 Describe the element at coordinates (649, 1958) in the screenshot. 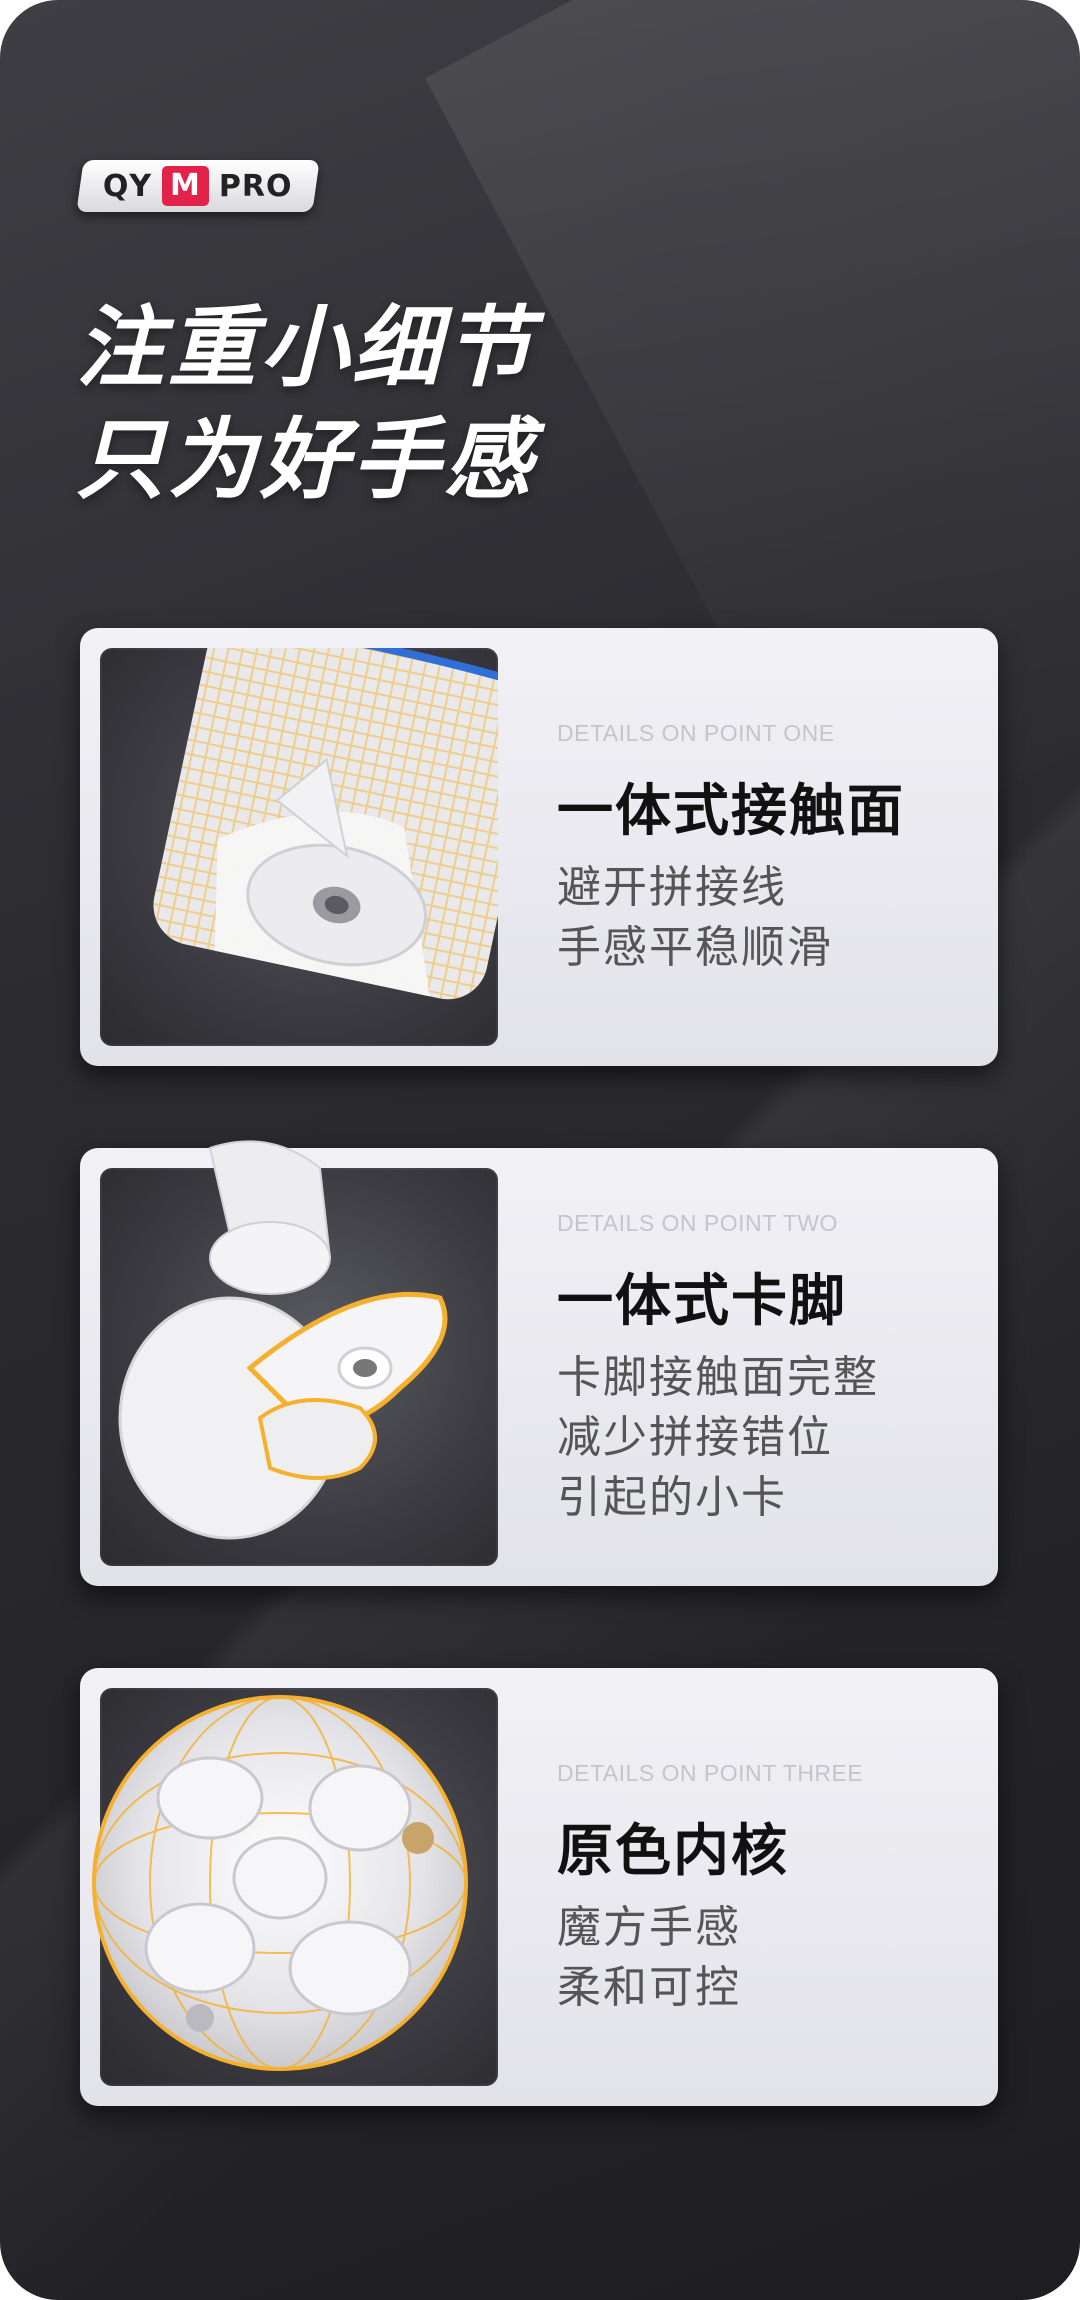

I see `detail-description: 魔方手感 柔和可控` at that location.